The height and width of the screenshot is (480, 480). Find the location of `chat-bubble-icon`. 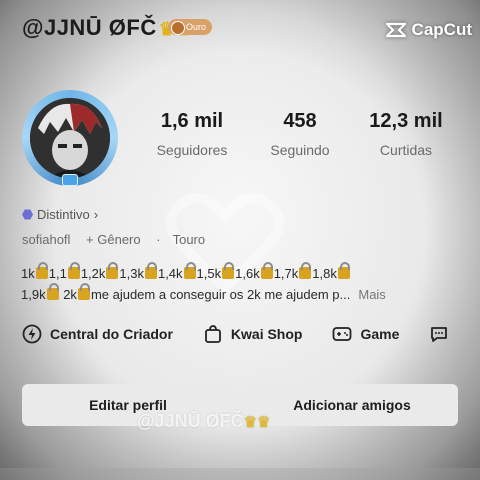

chat-bubble-icon is located at coordinates (439, 334).